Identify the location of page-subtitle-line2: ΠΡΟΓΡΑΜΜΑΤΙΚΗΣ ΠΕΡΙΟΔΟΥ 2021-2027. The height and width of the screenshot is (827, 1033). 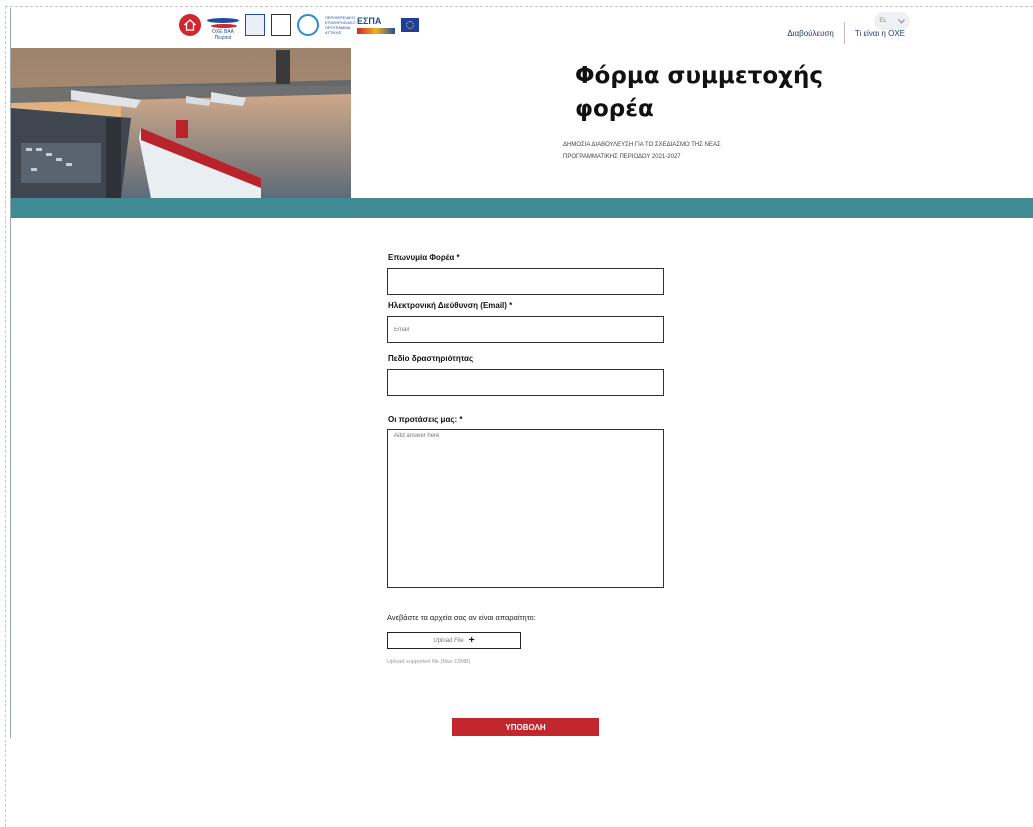
(622, 157).